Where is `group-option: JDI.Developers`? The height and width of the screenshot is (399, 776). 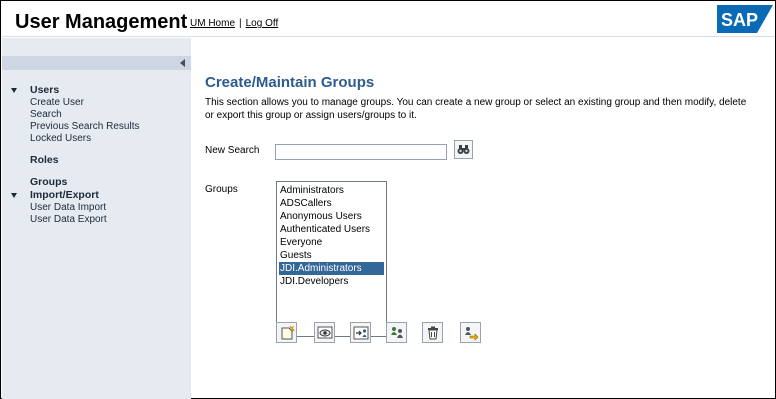
group-option: JDI.Developers is located at coordinates (331, 281).